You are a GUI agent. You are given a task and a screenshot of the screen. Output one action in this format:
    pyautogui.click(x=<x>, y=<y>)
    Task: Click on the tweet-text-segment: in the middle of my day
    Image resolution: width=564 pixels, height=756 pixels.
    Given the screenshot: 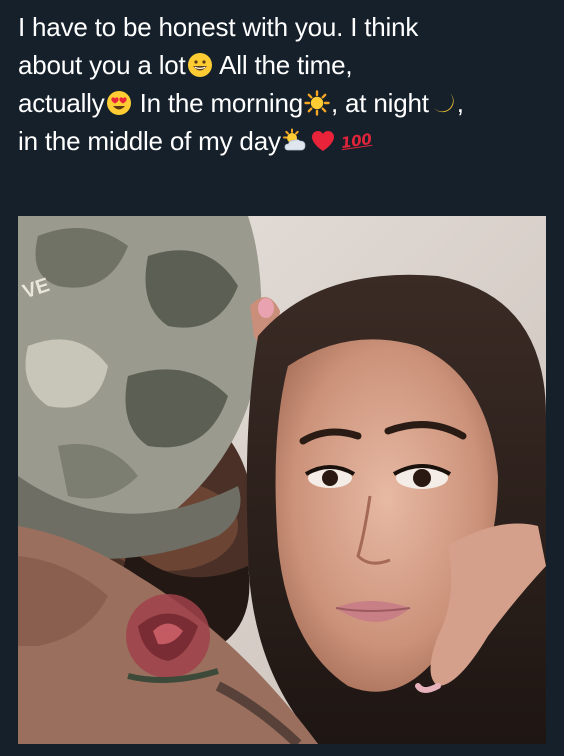 What is the action you would take?
    pyautogui.click(x=149, y=141)
    